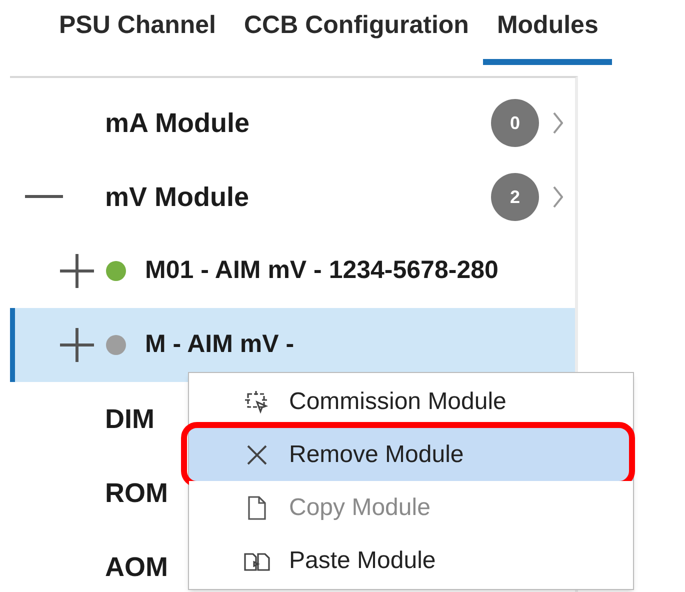  I want to click on tree-item-label: mA Module, so click(177, 123).